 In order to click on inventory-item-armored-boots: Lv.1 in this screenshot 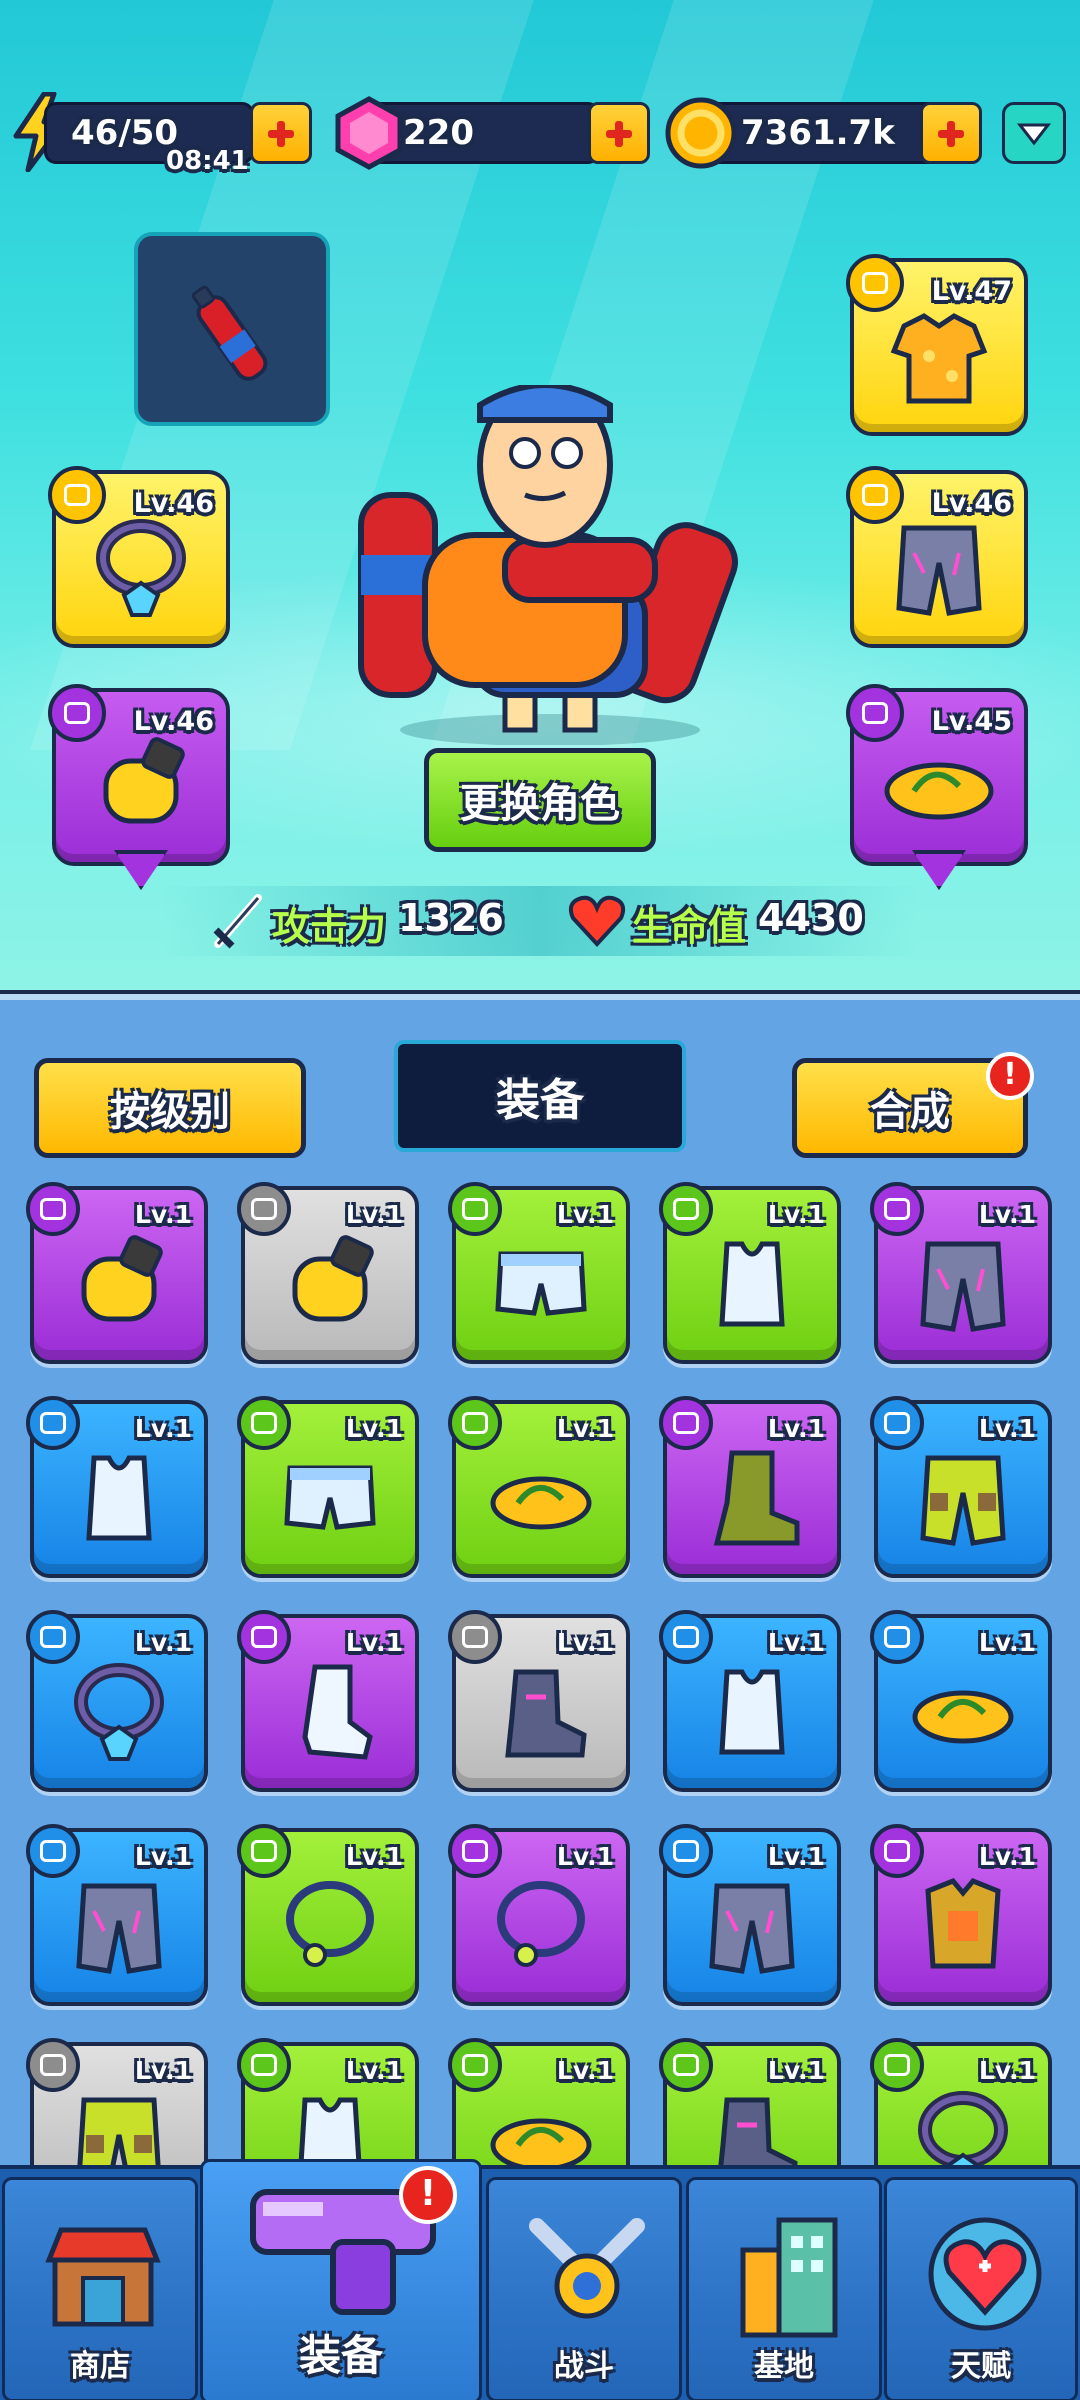, I will do `click(539, 1701)`.